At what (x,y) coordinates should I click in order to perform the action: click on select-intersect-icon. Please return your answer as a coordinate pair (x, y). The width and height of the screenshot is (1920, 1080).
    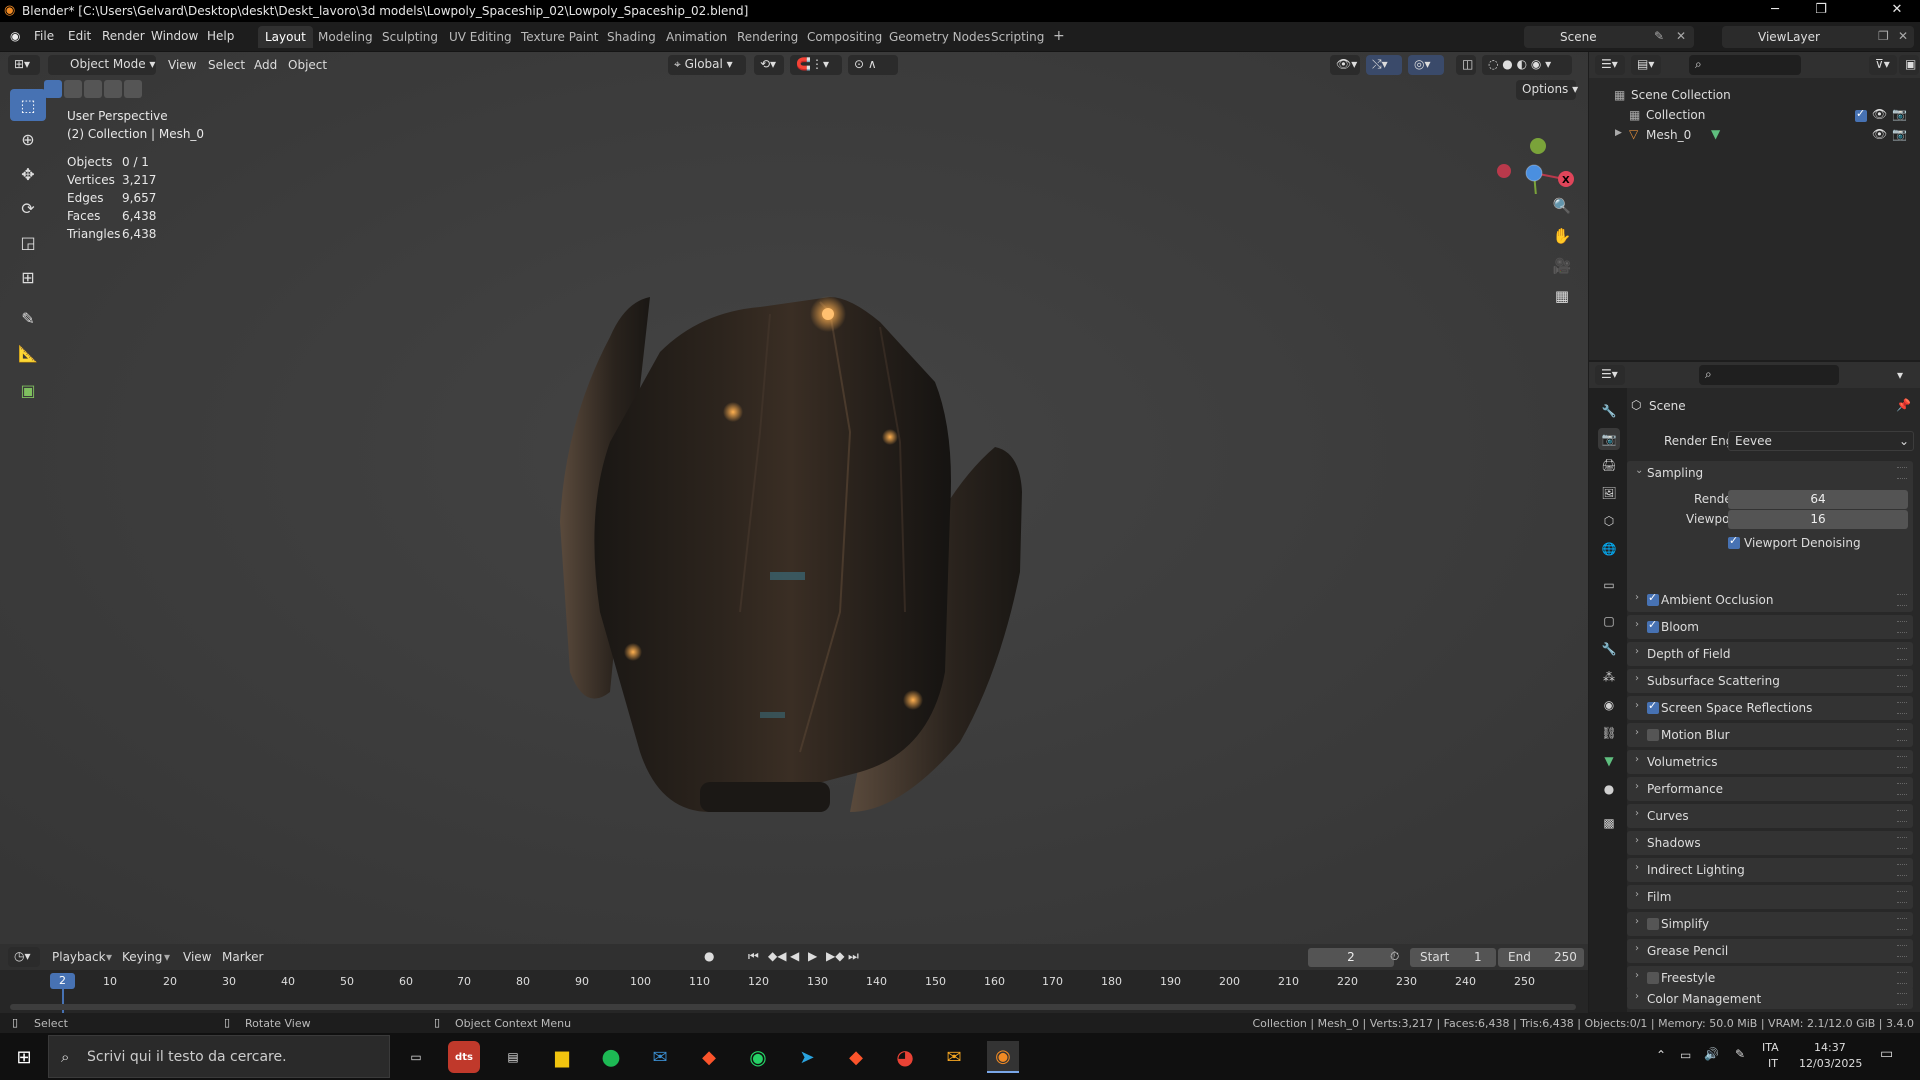
    Looking at the image, I should click on (133, 89).